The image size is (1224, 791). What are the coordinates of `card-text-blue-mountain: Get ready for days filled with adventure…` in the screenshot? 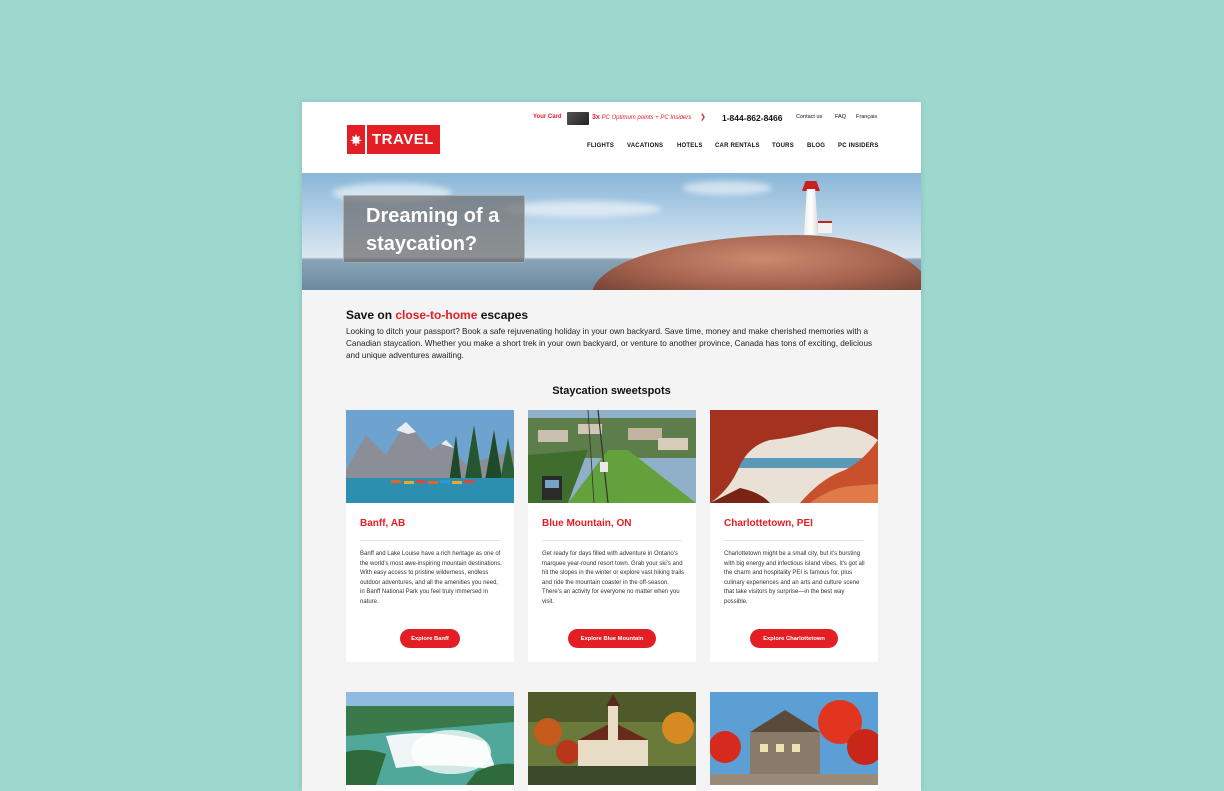 It's located at (613, 578).